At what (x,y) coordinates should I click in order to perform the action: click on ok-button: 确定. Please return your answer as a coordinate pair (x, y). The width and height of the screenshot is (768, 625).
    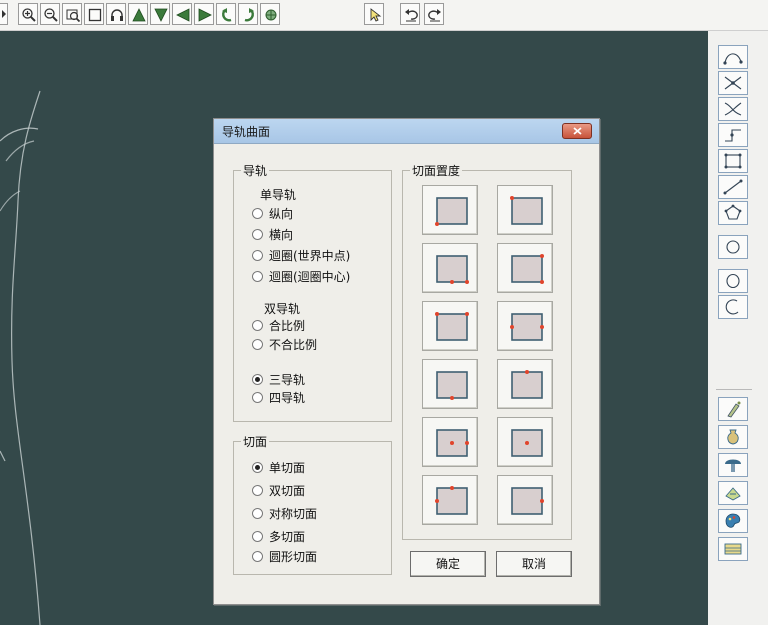
    Looking at the image, I should click on (448, 564).